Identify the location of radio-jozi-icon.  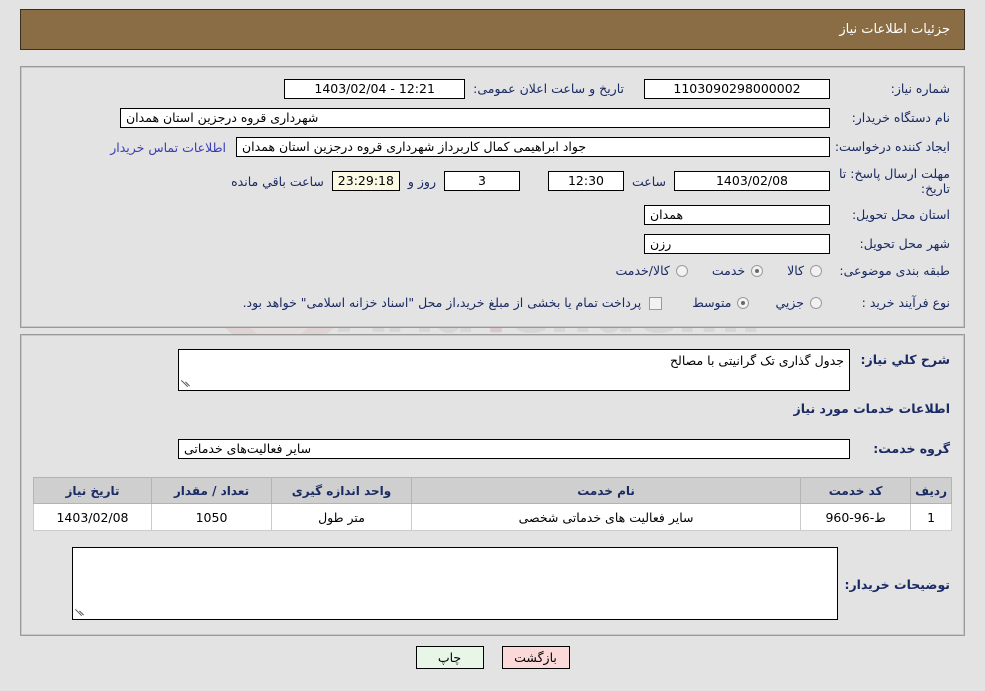
(816, 303).